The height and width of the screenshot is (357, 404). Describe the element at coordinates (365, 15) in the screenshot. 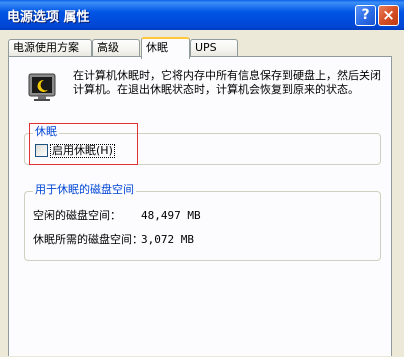

I see `help-button: ?` at that location.